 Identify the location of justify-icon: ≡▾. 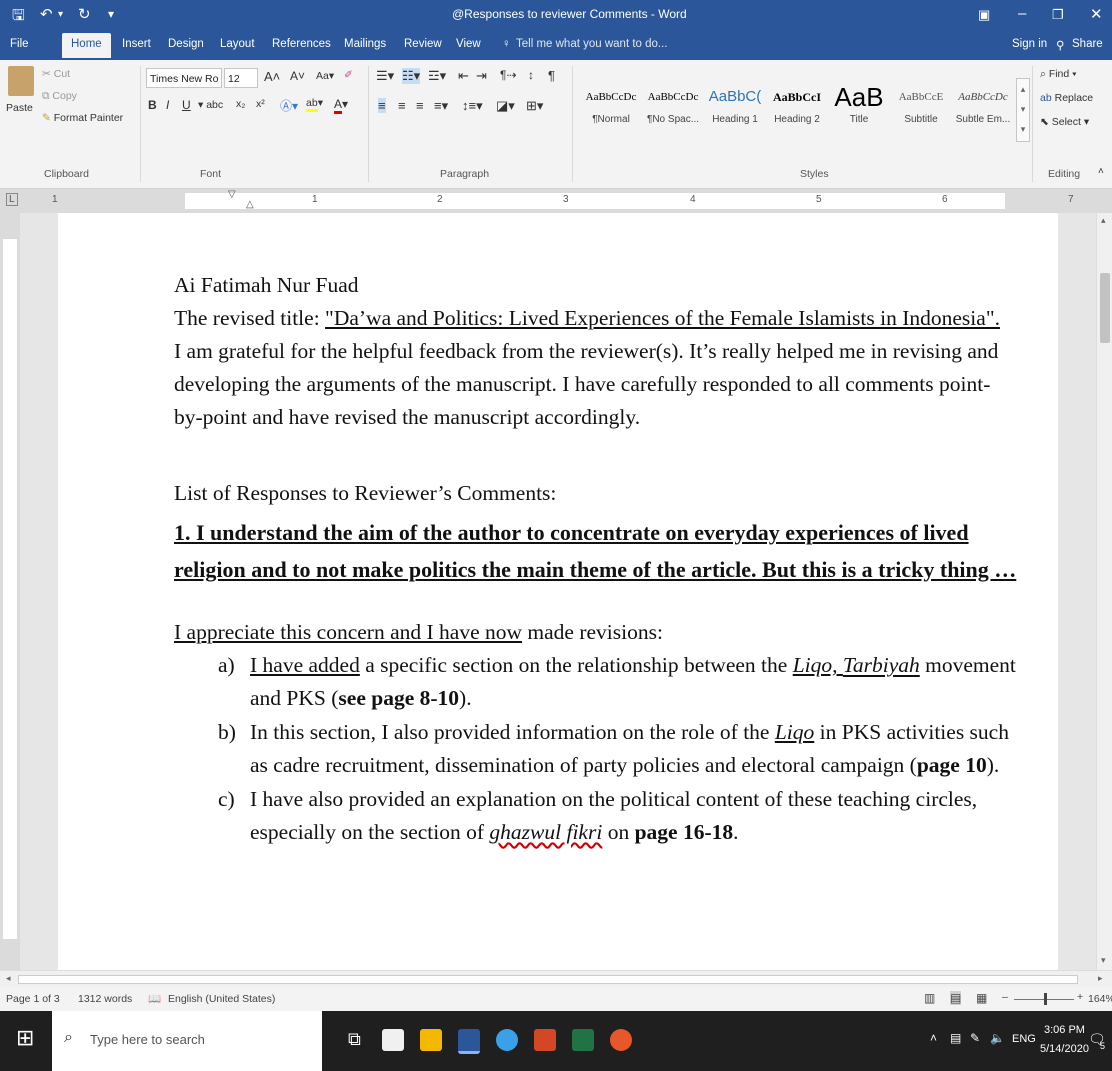
(441, 106).